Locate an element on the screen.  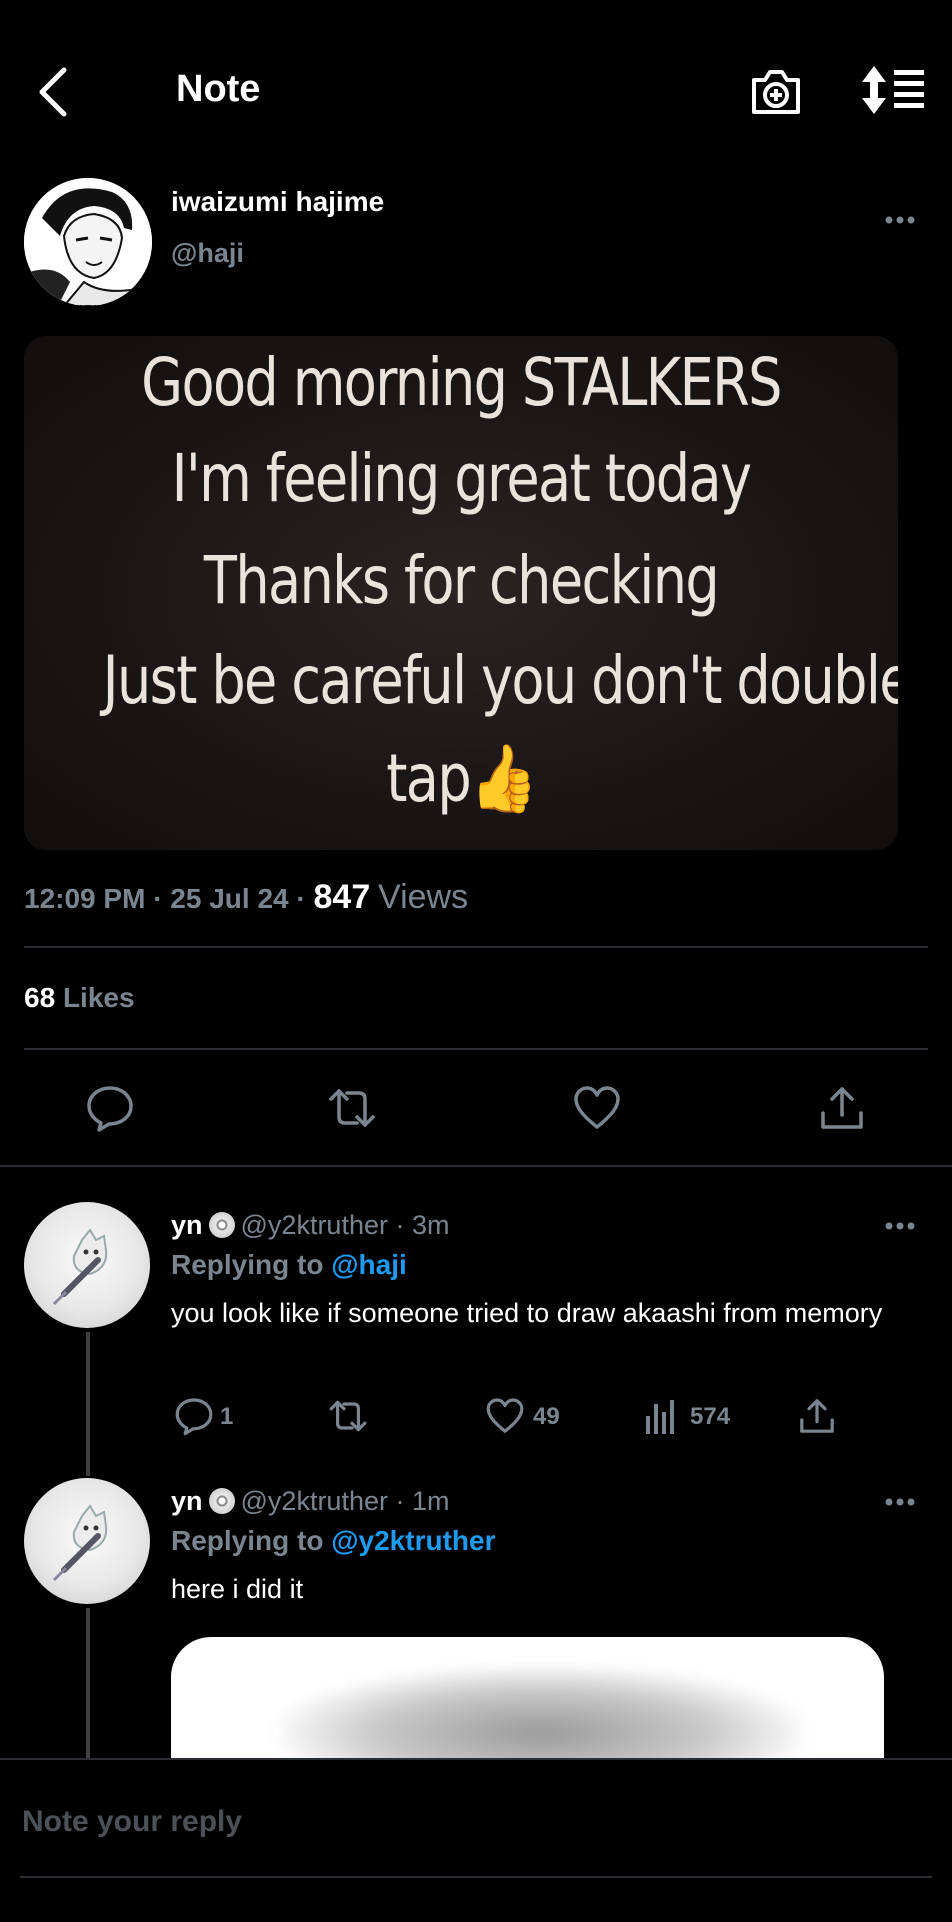
image-text-line: Thanks for checking is located at coordinates (461, 580).